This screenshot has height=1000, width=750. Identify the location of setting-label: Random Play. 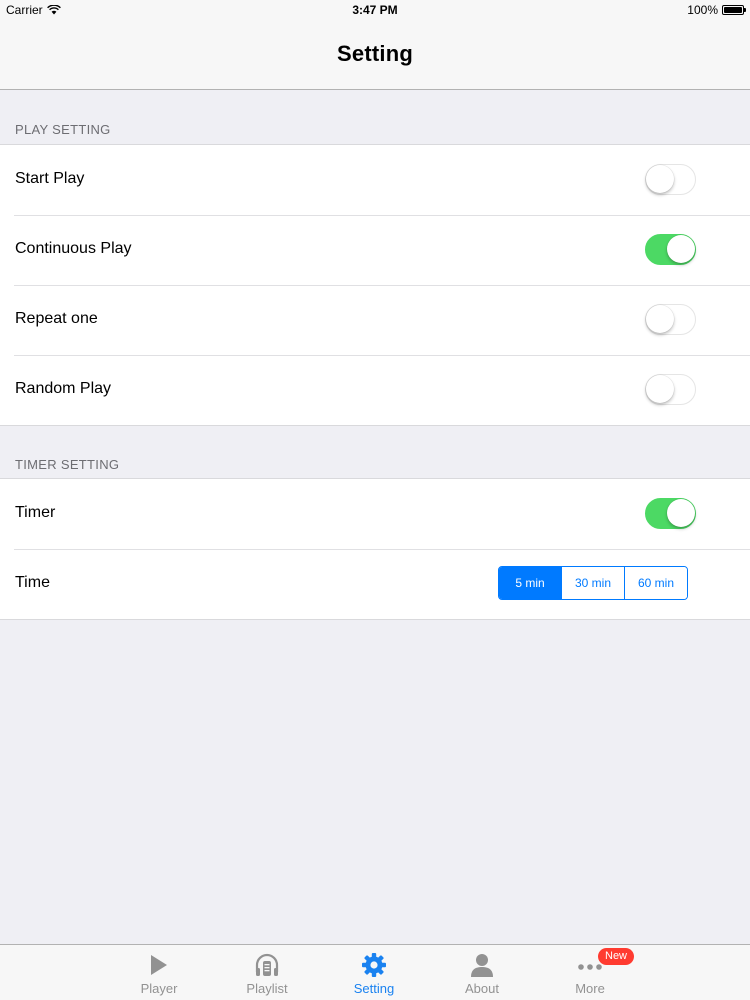
(63, 388).